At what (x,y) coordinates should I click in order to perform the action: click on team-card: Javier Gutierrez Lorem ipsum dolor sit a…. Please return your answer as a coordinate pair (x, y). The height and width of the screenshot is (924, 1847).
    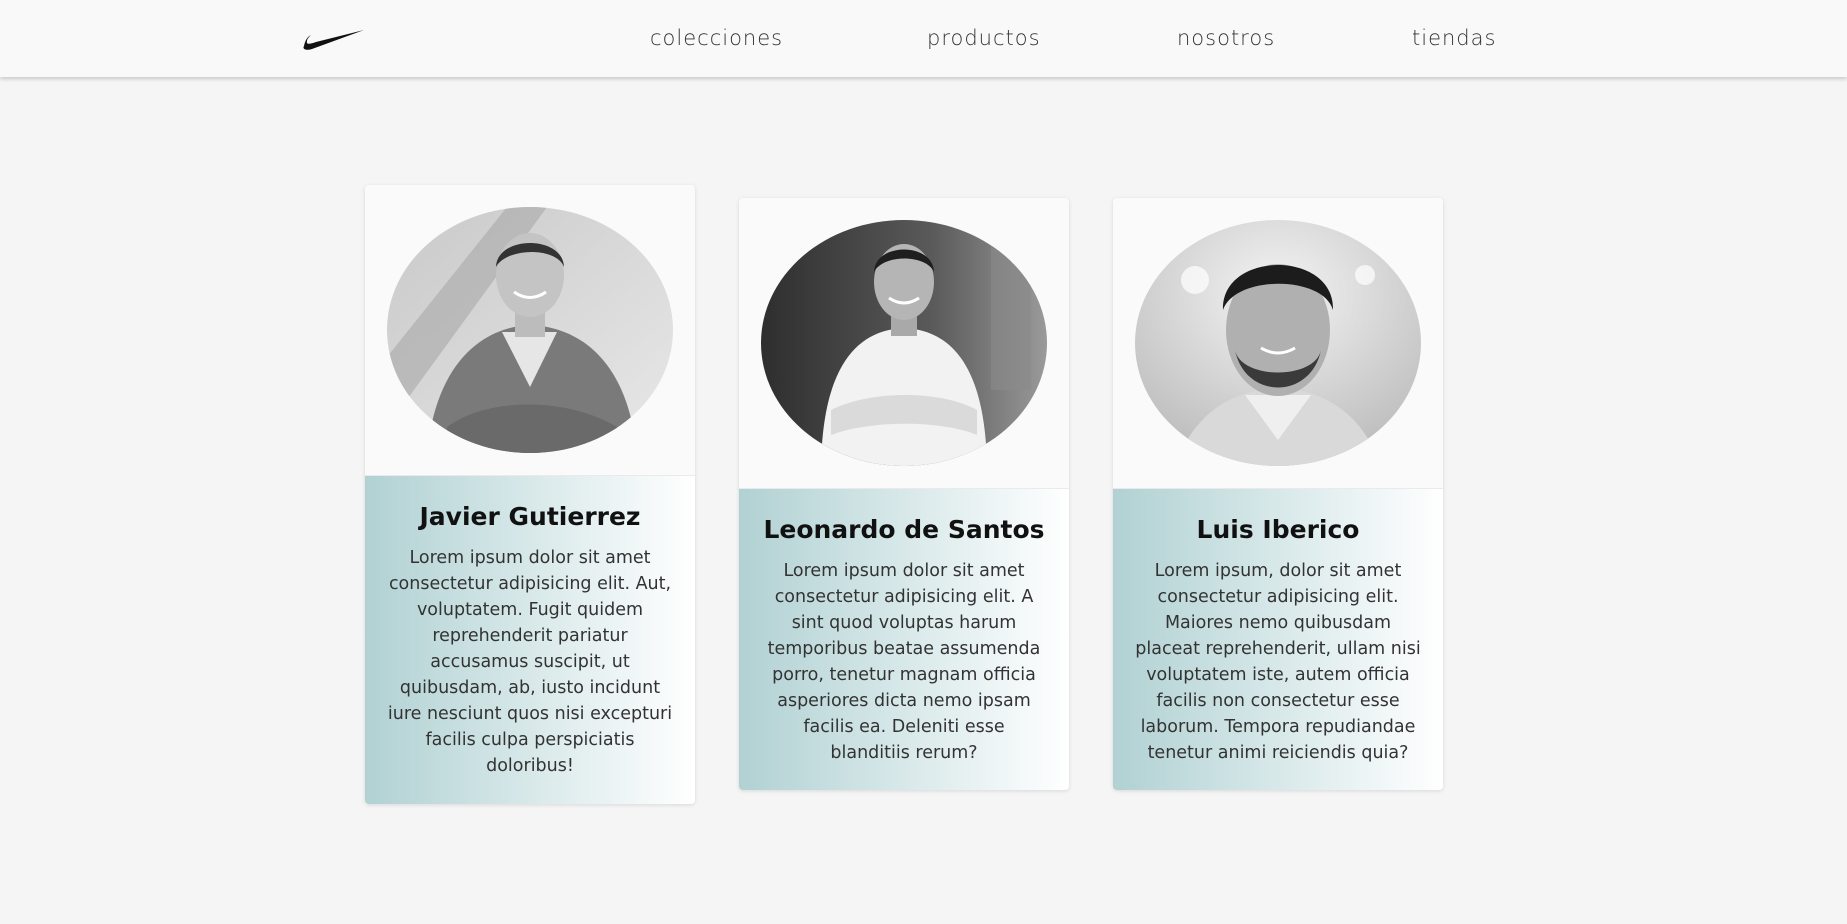
    Looking at the image, I should click on (530, 494).